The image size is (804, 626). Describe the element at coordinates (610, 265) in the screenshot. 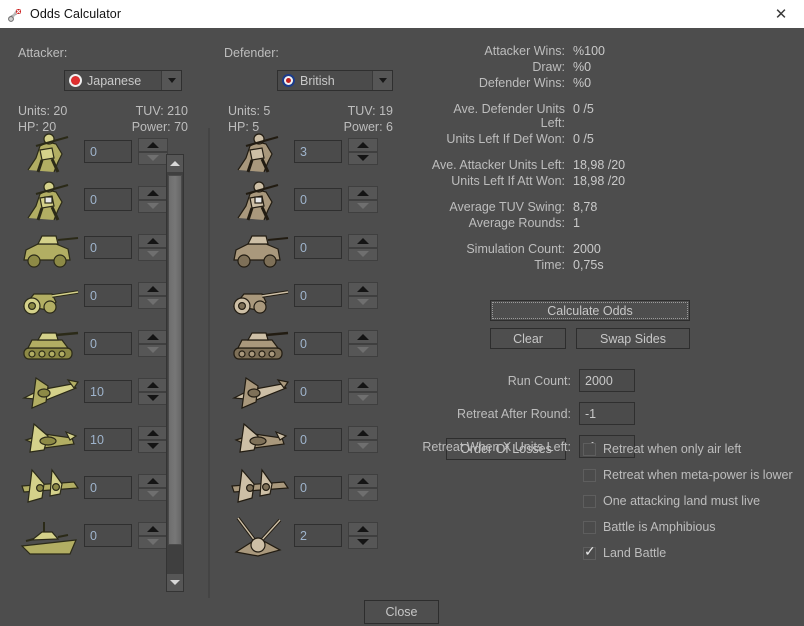

I see `result-row: Time: 0,75s` at that location.